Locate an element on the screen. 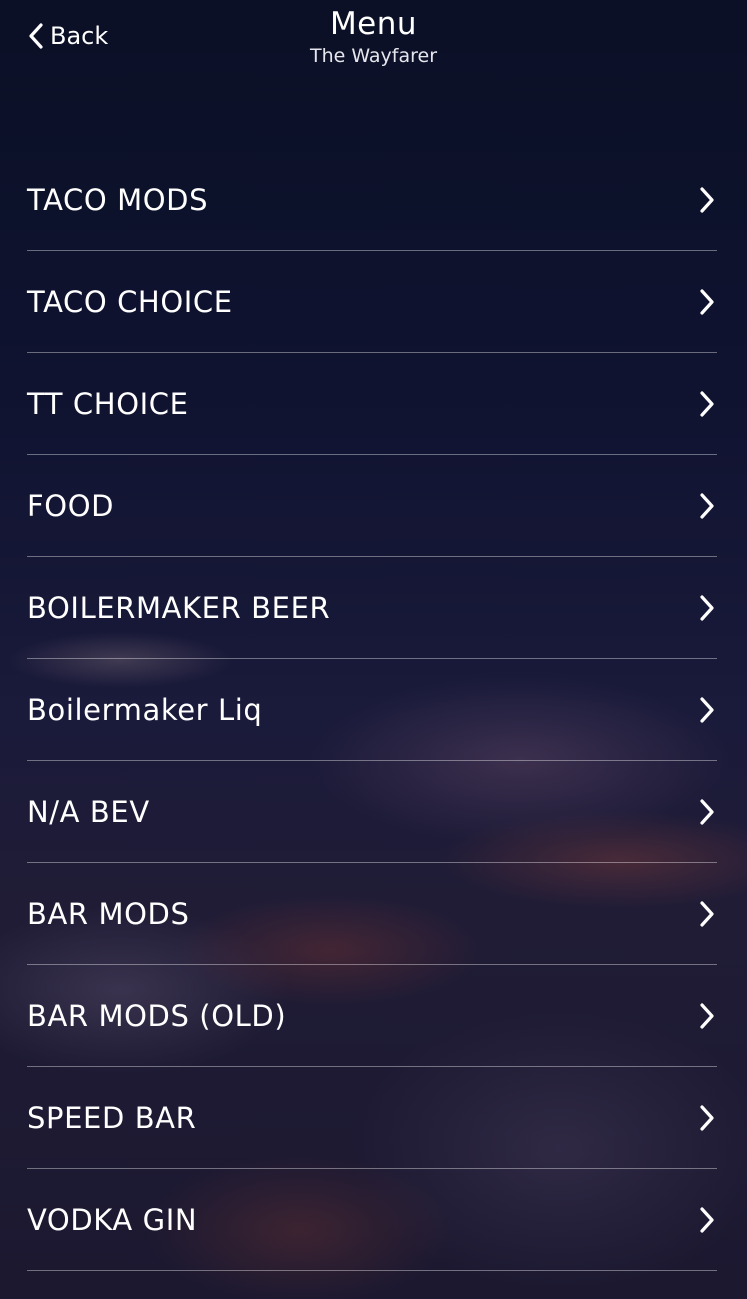 The height and width of the screenshot is (1299, 747). menu-item-label: BAR MODS is located at coordinates (108, 913).